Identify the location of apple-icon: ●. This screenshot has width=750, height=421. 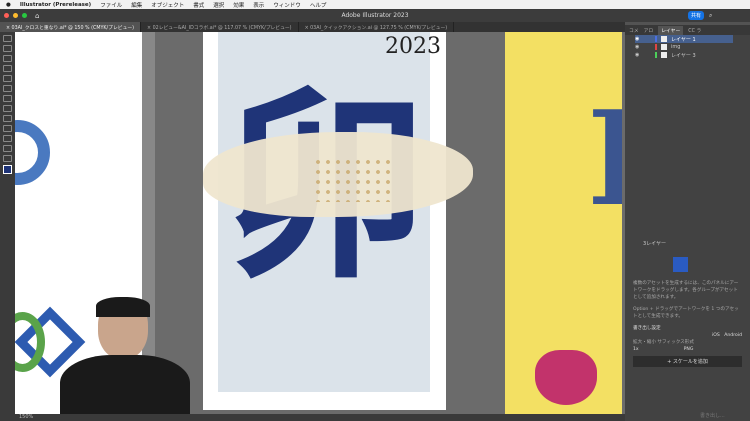
(8, 5).